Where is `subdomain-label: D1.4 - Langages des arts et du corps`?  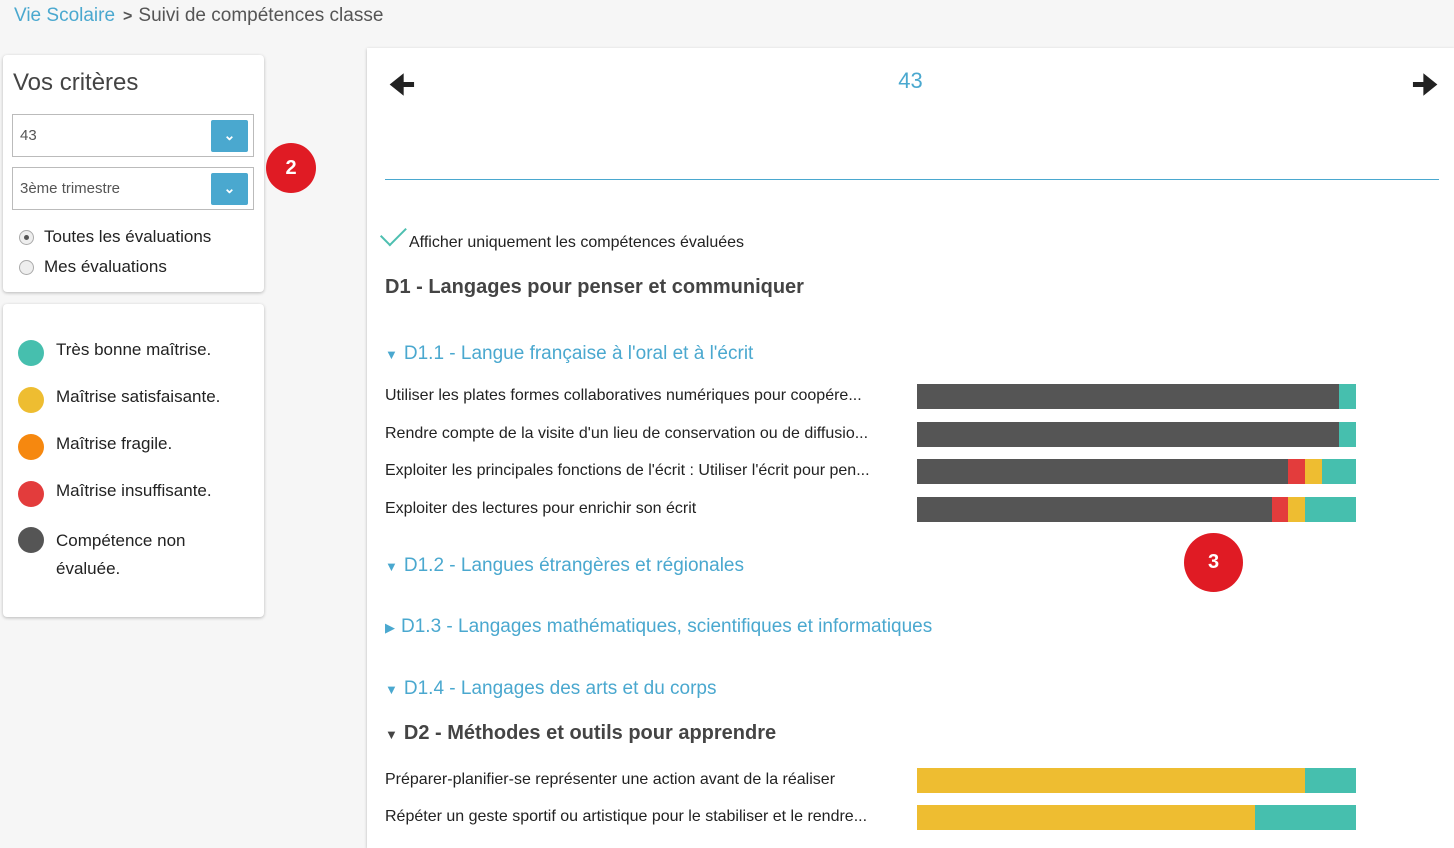
subdomain-label: D1.4 - Langages des arts et du corps is located at coordinates (560, 688).